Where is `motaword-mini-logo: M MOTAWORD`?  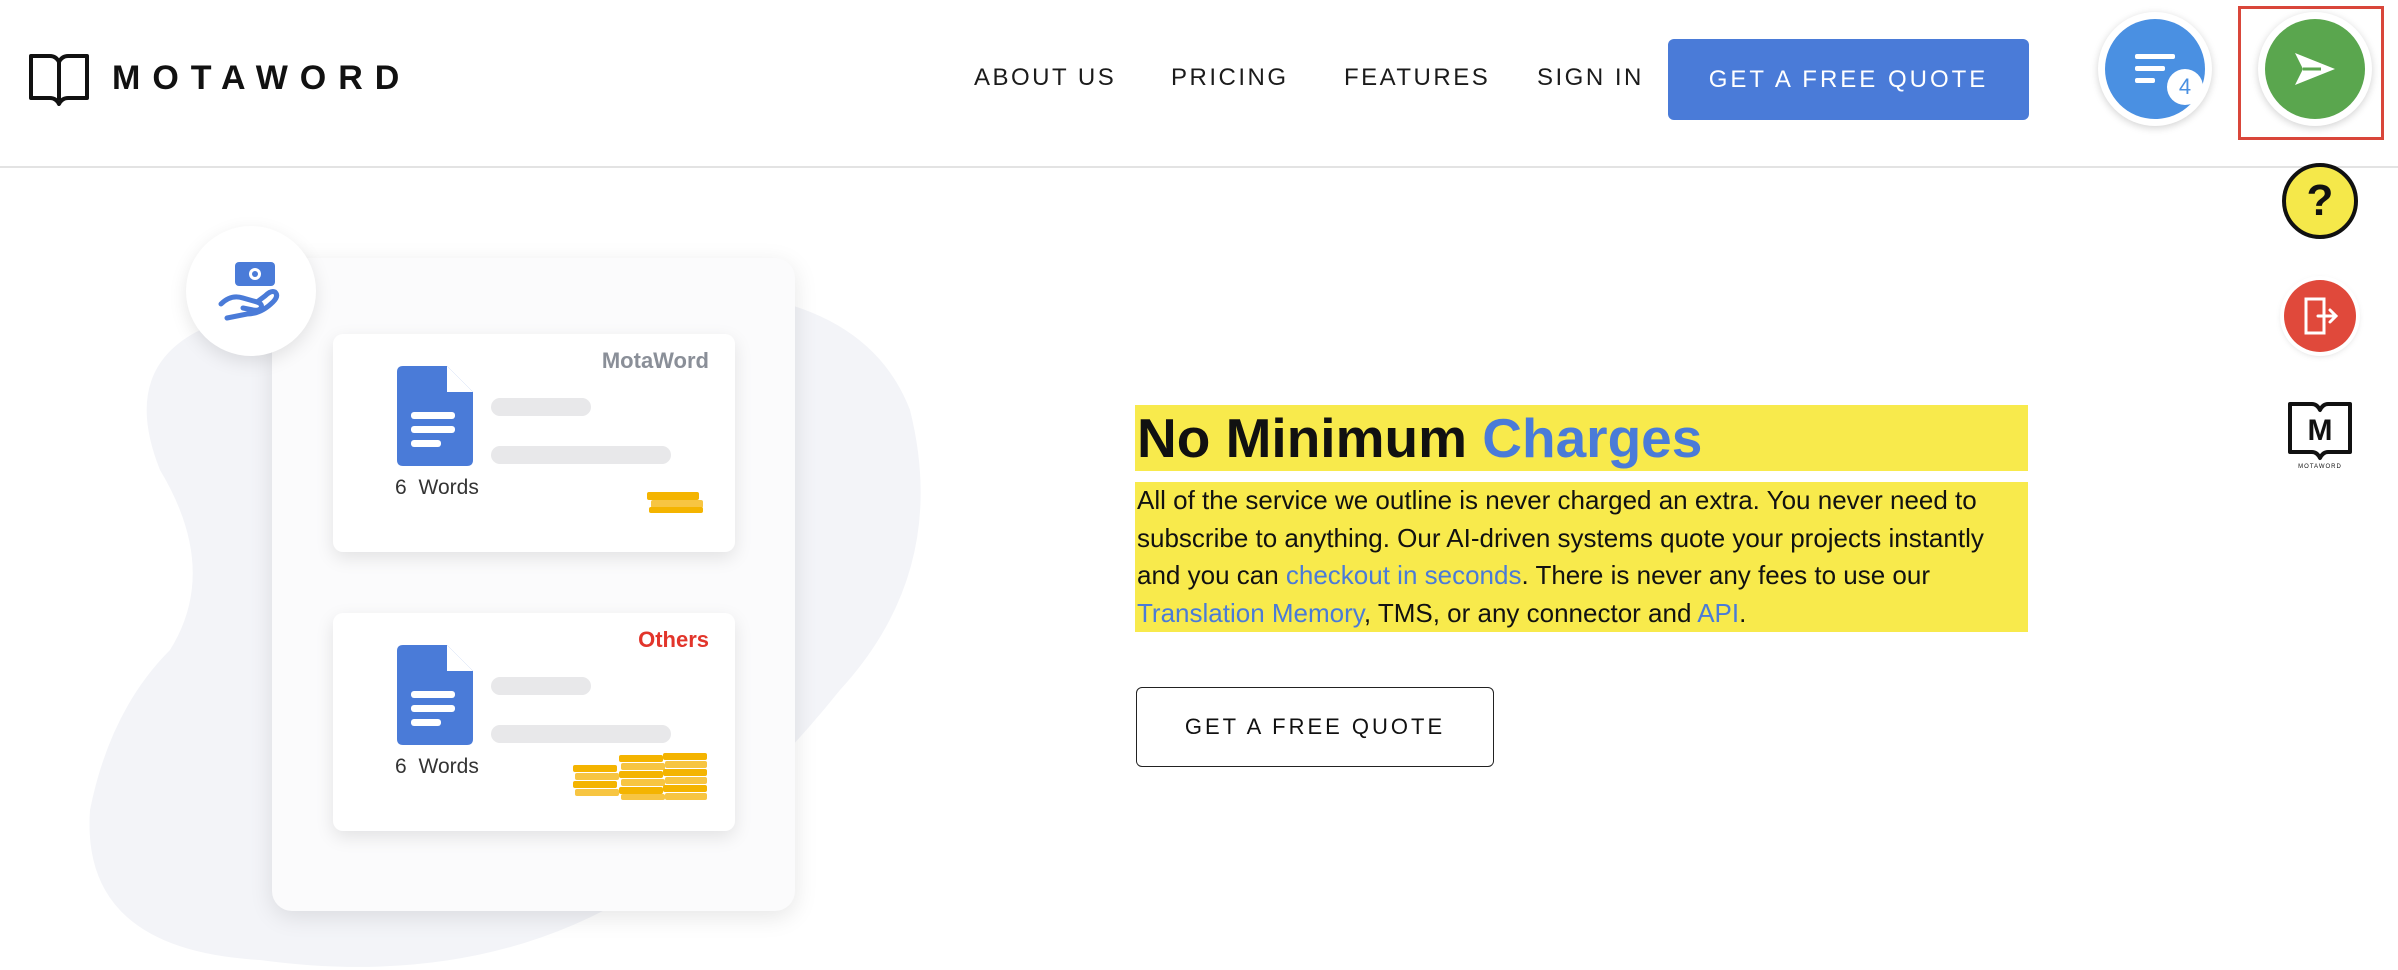
motaword-mini-logo: M MOTAWORD is located at coordinates (2320, 434).